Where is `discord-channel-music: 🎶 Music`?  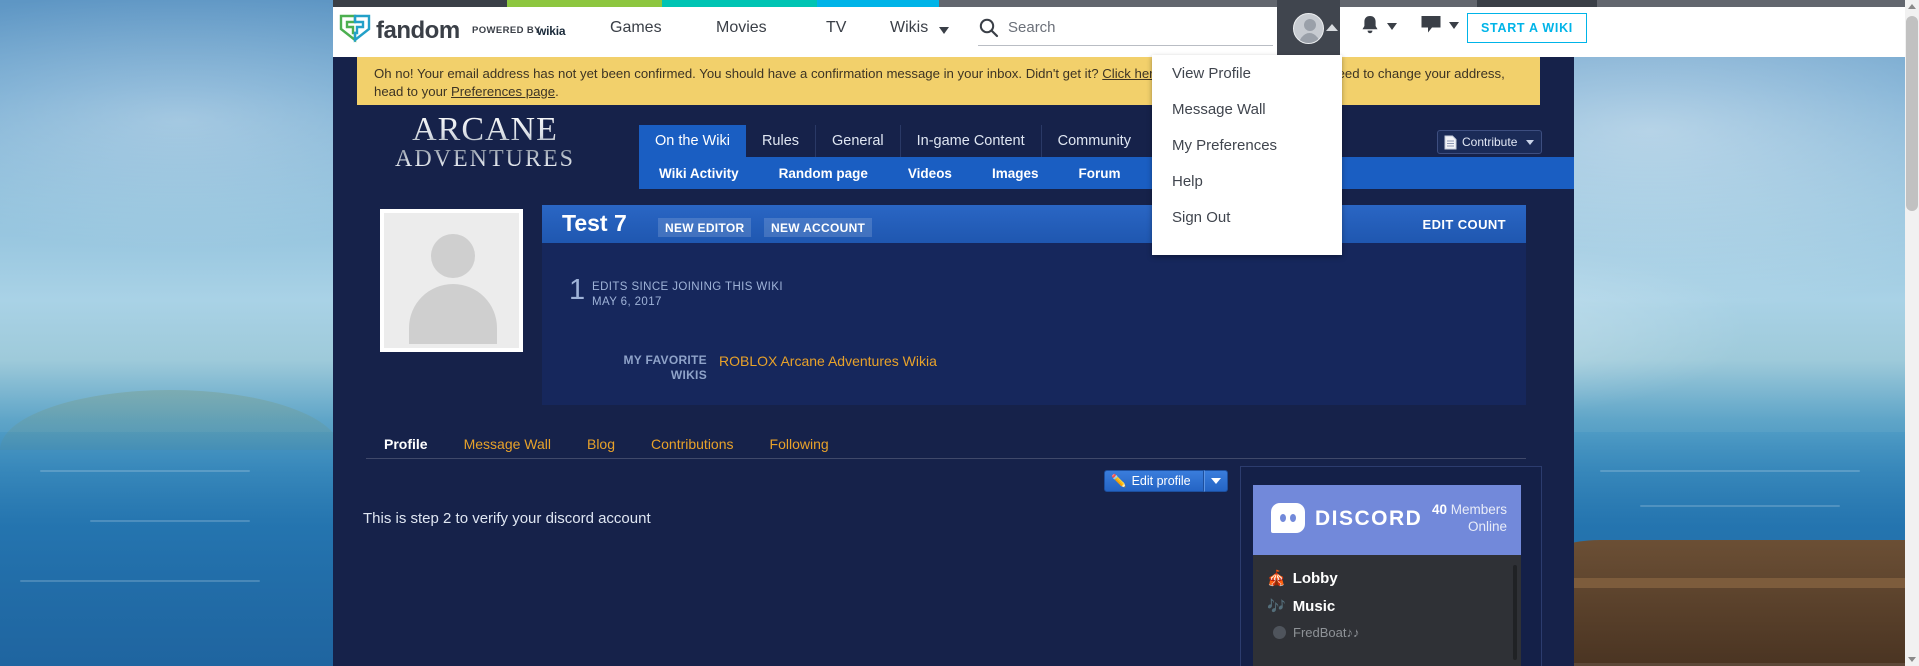 discord-channel-music: 🎶 Music is located at coordinates (1394, 606).